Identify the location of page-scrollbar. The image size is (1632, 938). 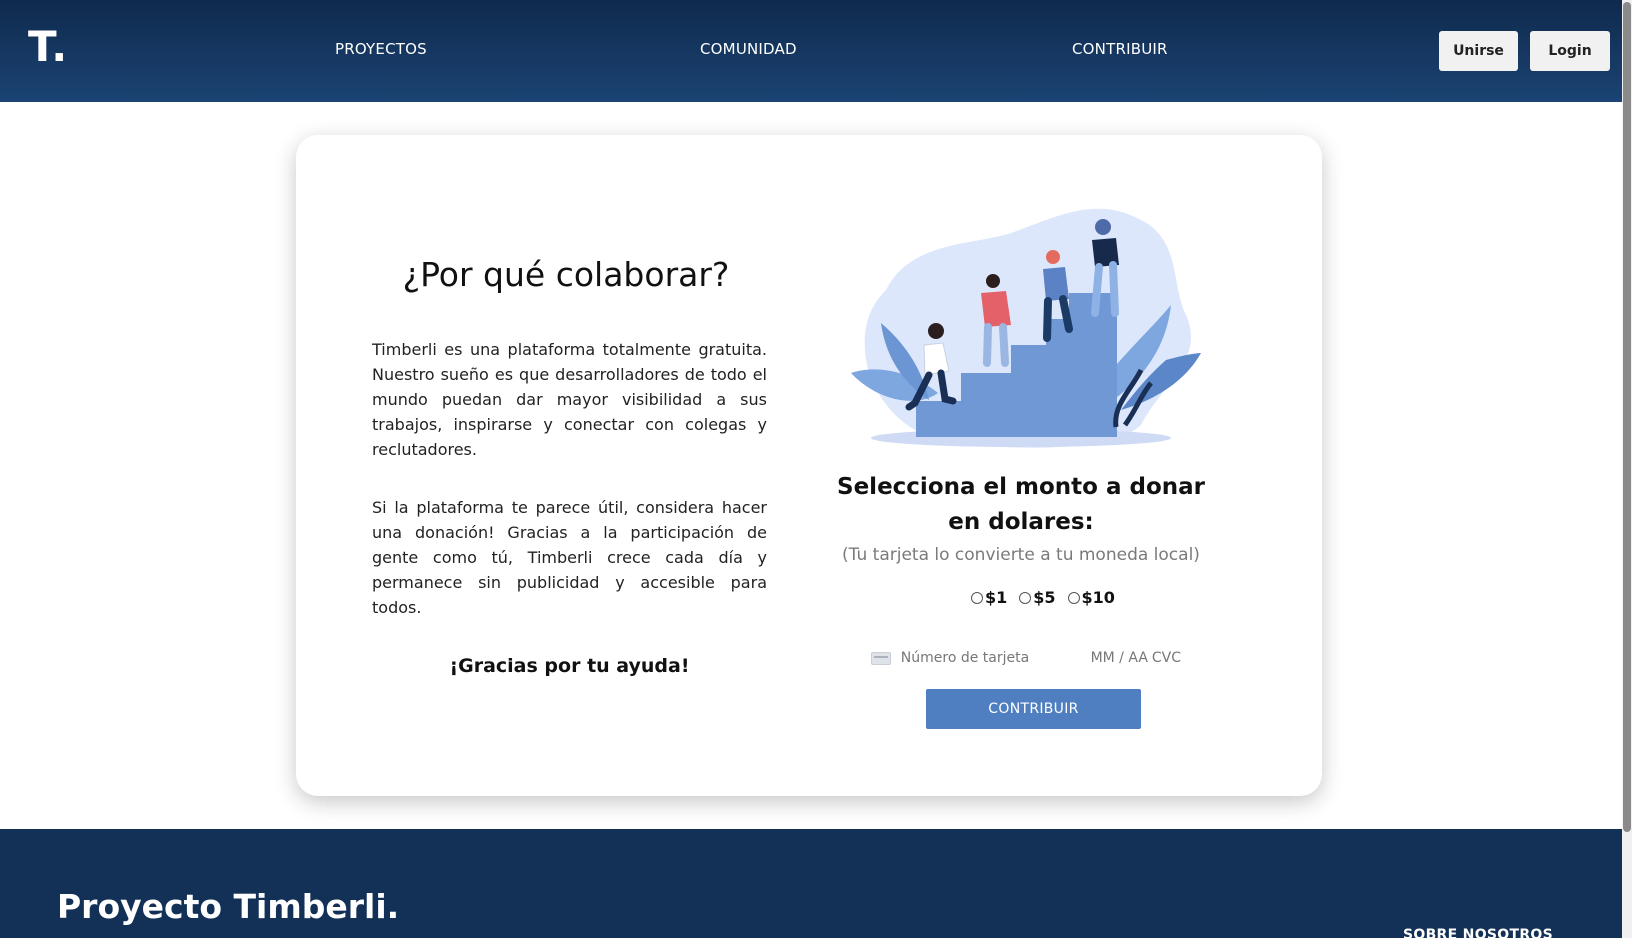
(1627, 469).